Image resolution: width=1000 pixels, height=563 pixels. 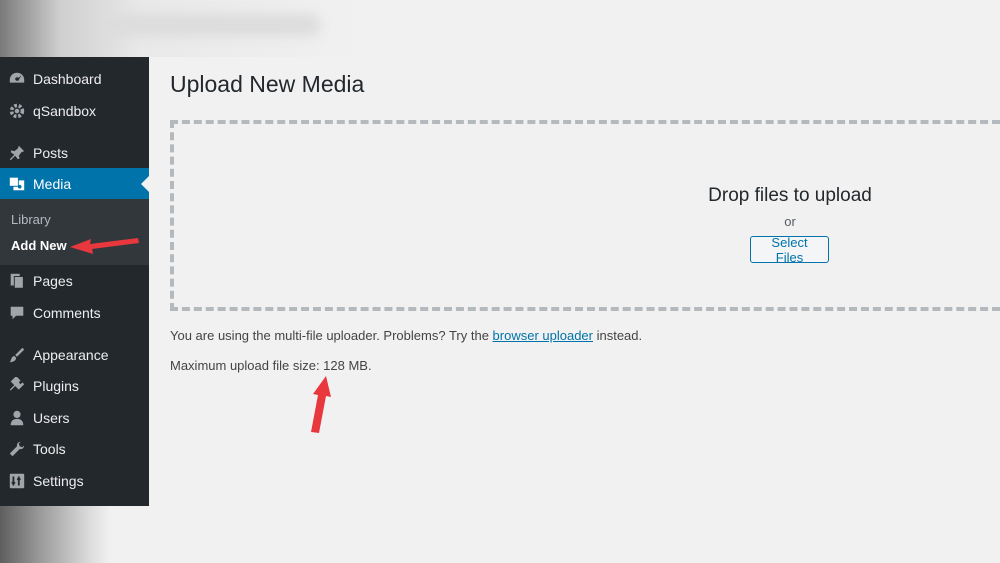 What do you see at coordinates (321, 404) in the screenshot?
I see `arrow-to-max-size` at bounding box center [321, 404].